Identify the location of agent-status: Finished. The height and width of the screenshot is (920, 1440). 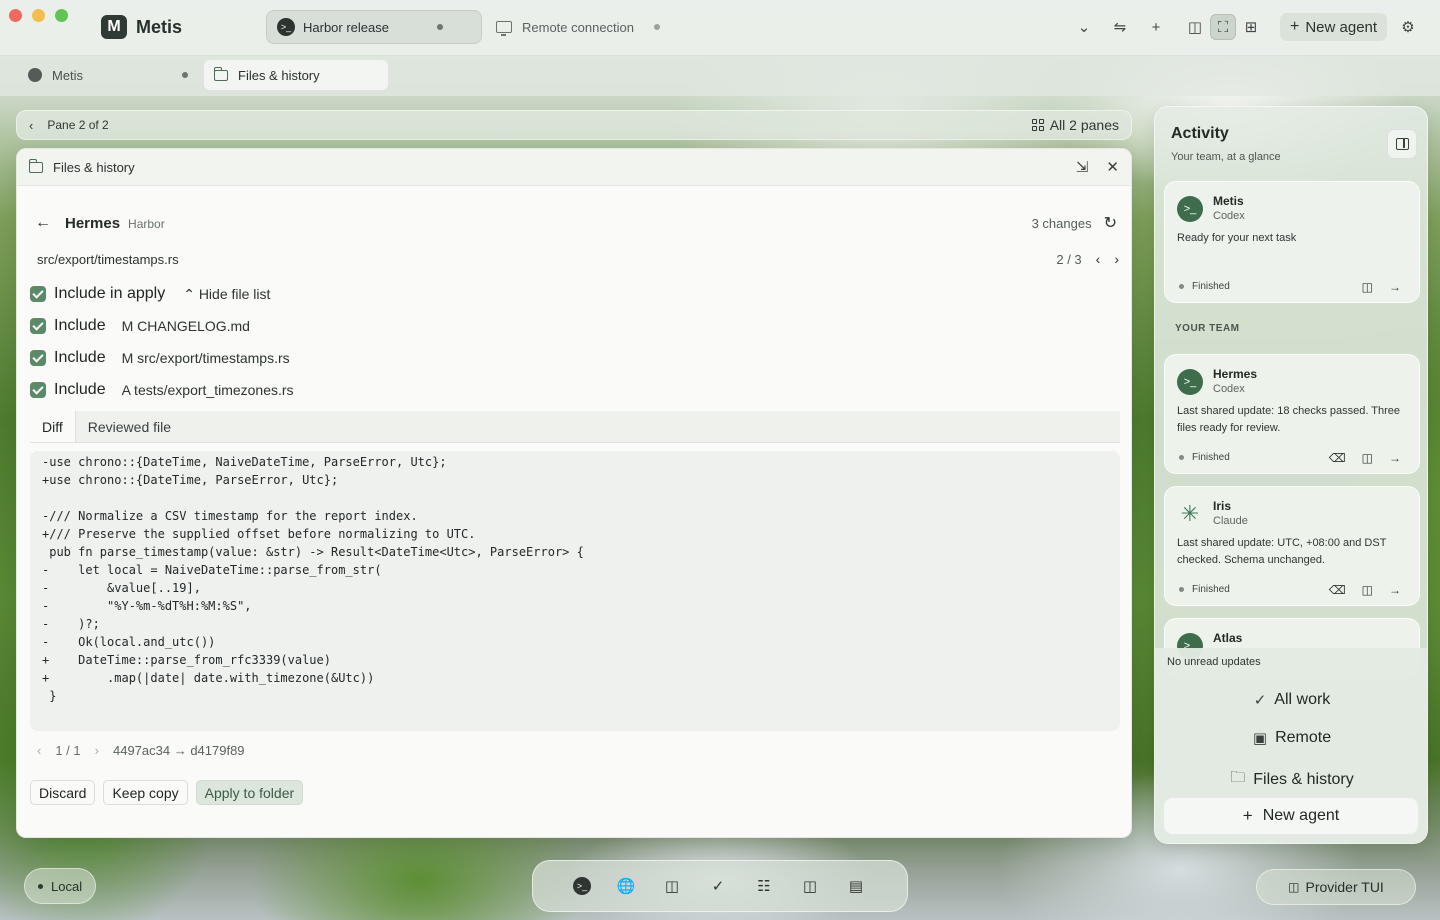
(1204, 286).